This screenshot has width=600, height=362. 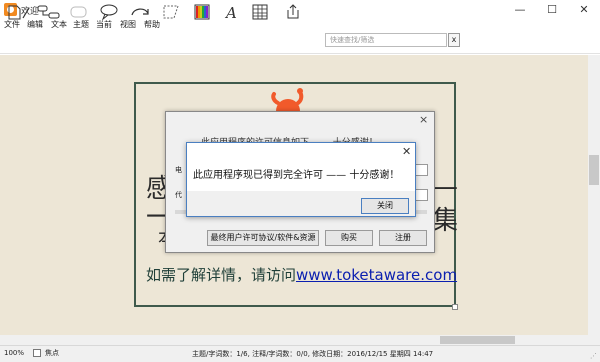 What do you see at coordinates (386, 40) in the screenshot?
I see `search-input: 快速查找/筛选` at bounding box center [386, 40].